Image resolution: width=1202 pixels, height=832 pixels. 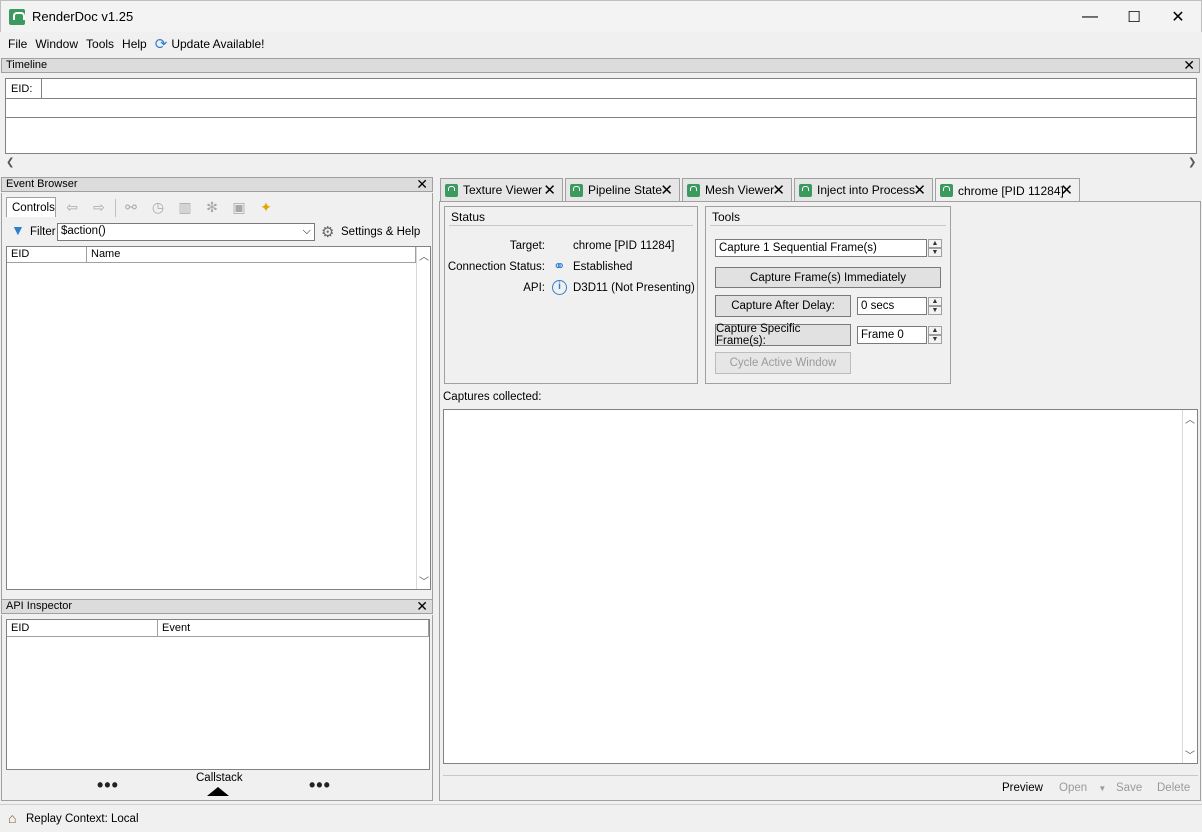 I want to click on update-available-button: ⟳ Update Available!, so click(x=210, y=44).